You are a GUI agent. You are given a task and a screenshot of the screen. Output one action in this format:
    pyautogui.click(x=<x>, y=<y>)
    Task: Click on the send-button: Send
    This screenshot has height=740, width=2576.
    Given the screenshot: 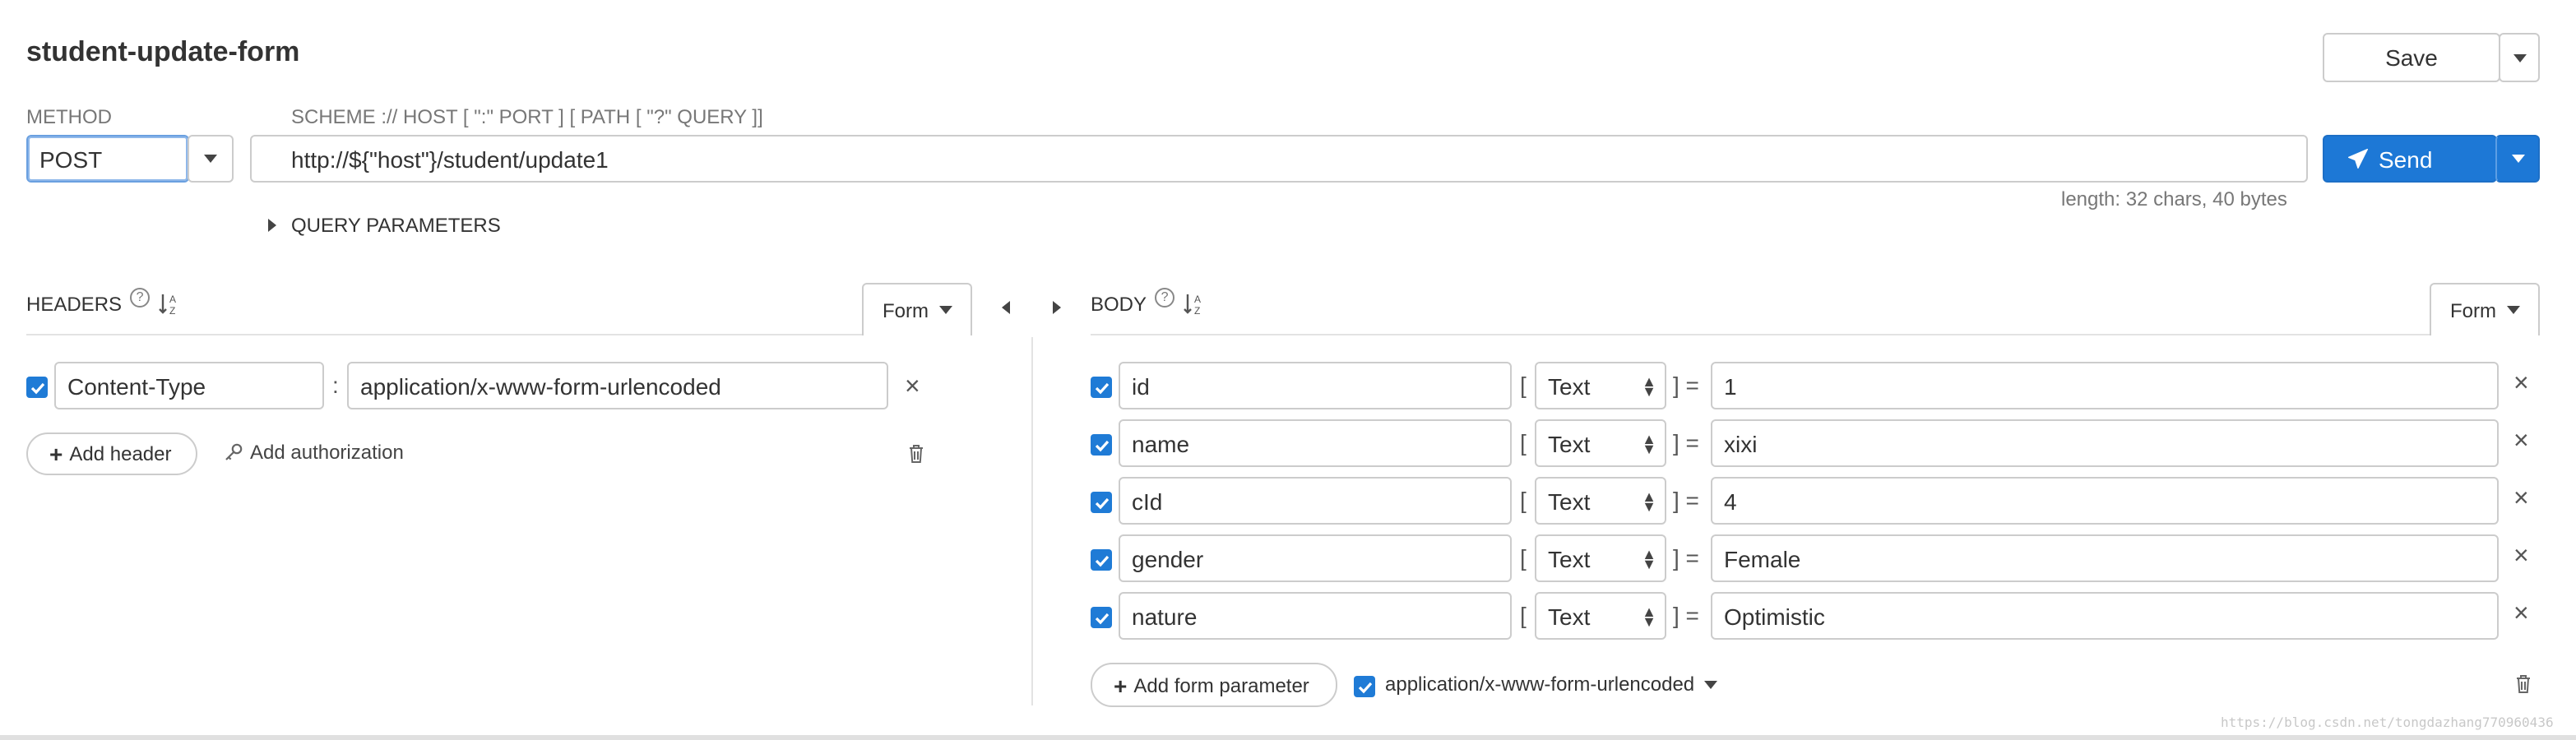 What is the action you would take?
    pyautogui.click(x=2410, y=159)
    